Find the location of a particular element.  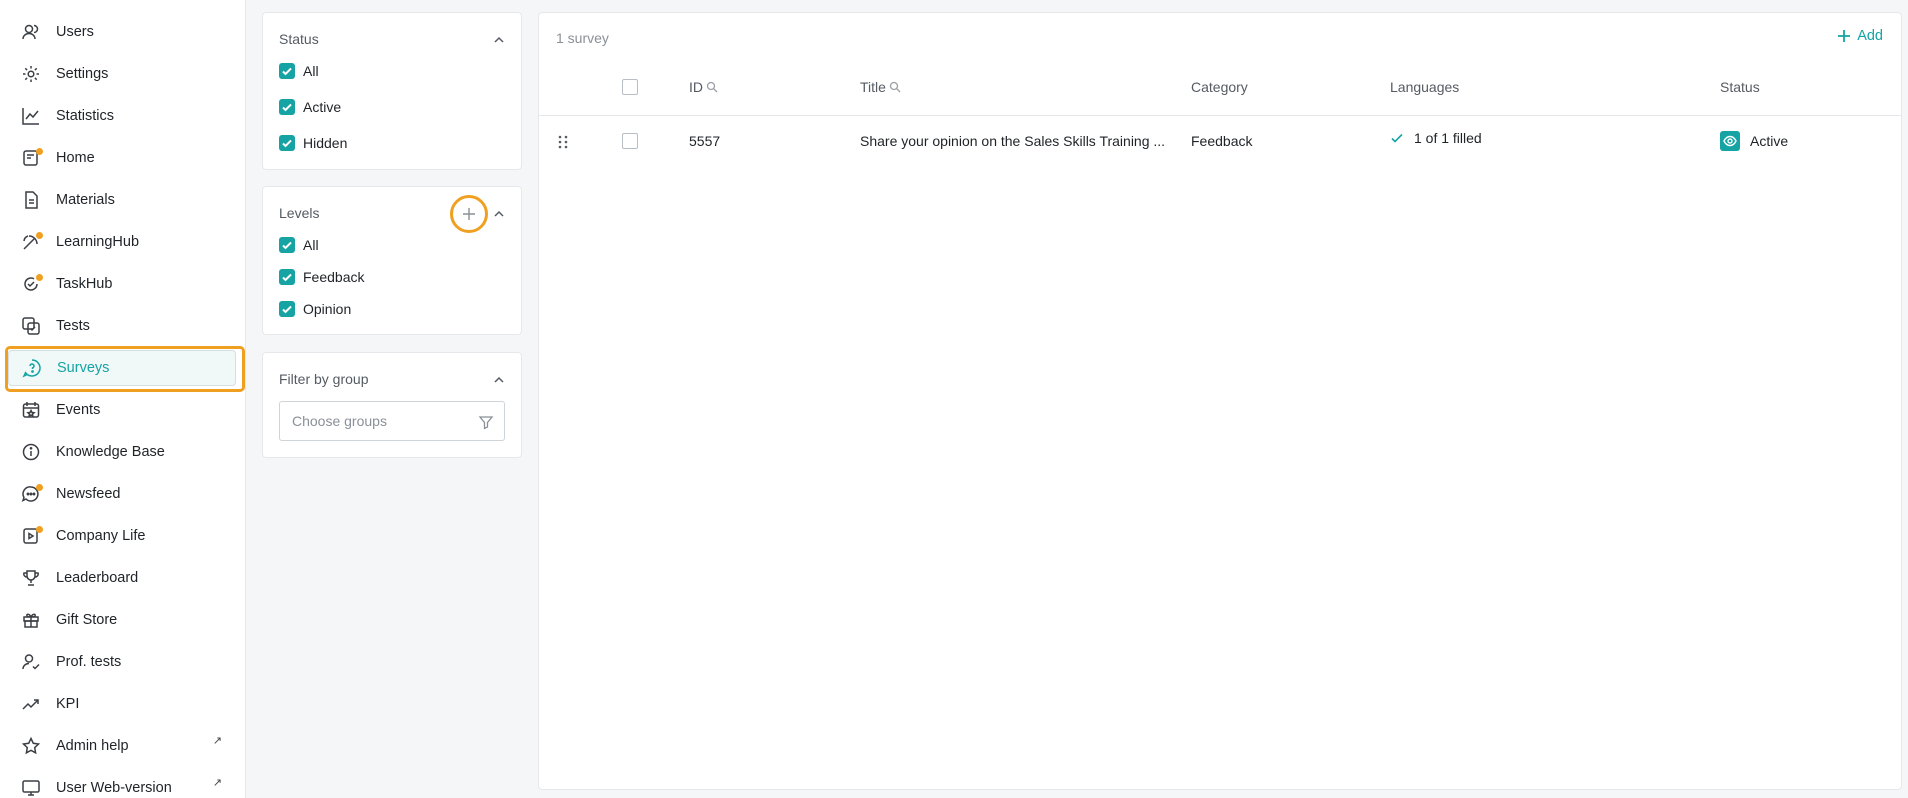

add-level-button is located at coordinates (469, 214).